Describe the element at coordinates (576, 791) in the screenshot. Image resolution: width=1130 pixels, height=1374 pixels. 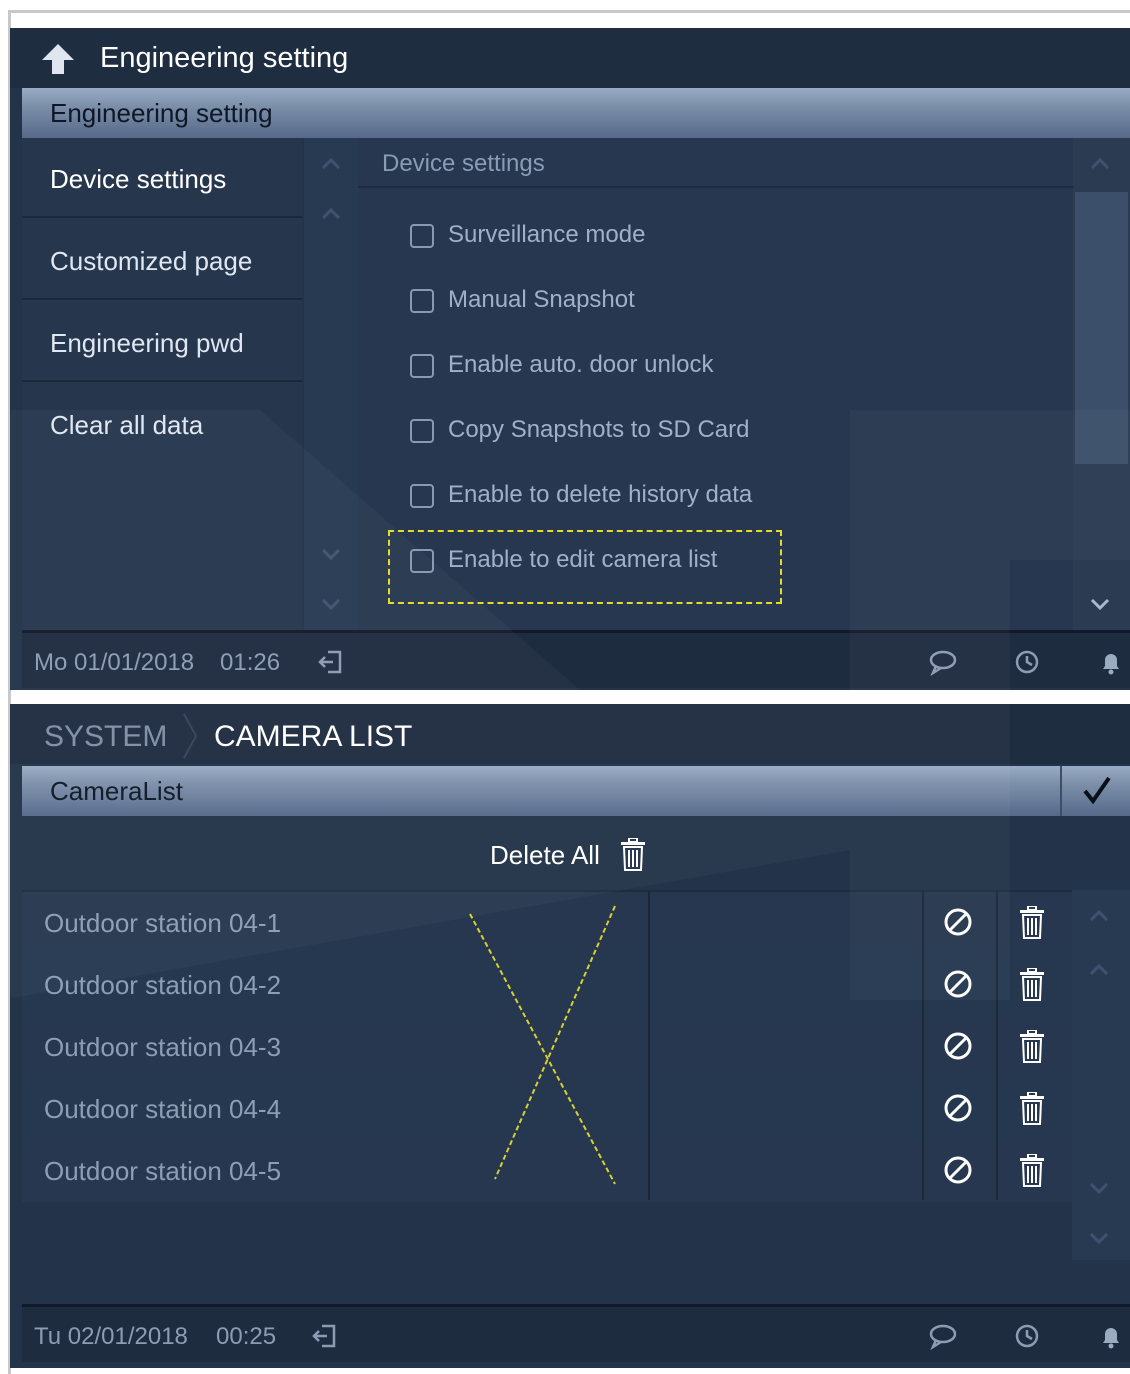
I see `section-header: CameraList` at that location.